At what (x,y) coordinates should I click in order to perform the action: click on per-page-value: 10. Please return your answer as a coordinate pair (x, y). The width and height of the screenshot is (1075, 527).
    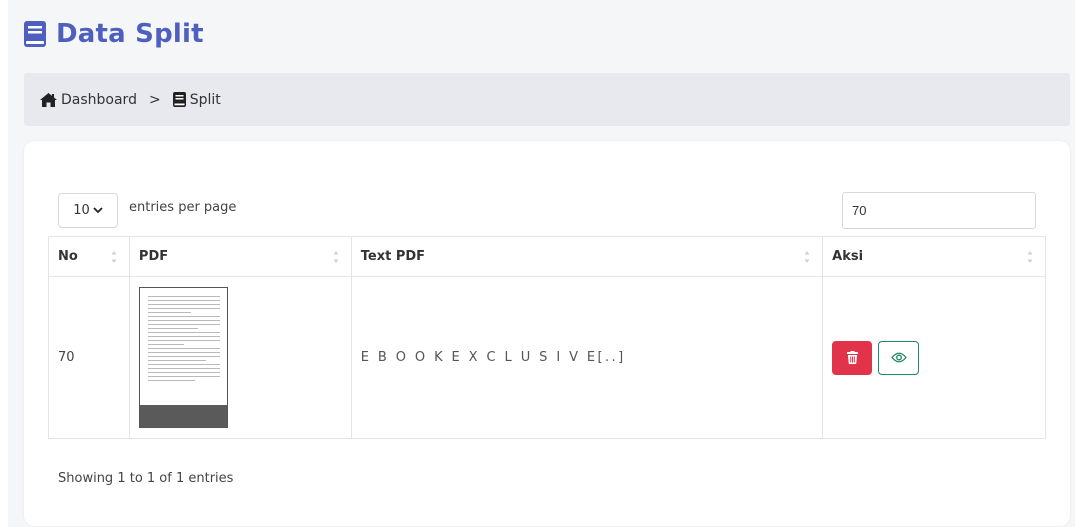
    Looking at the image, I should click on (81, 210).